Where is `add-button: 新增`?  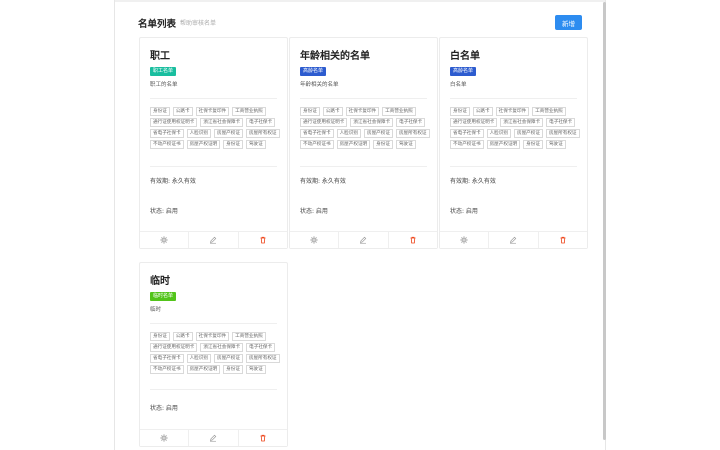 add-button: 新增 is located at coordinates (568, 22).